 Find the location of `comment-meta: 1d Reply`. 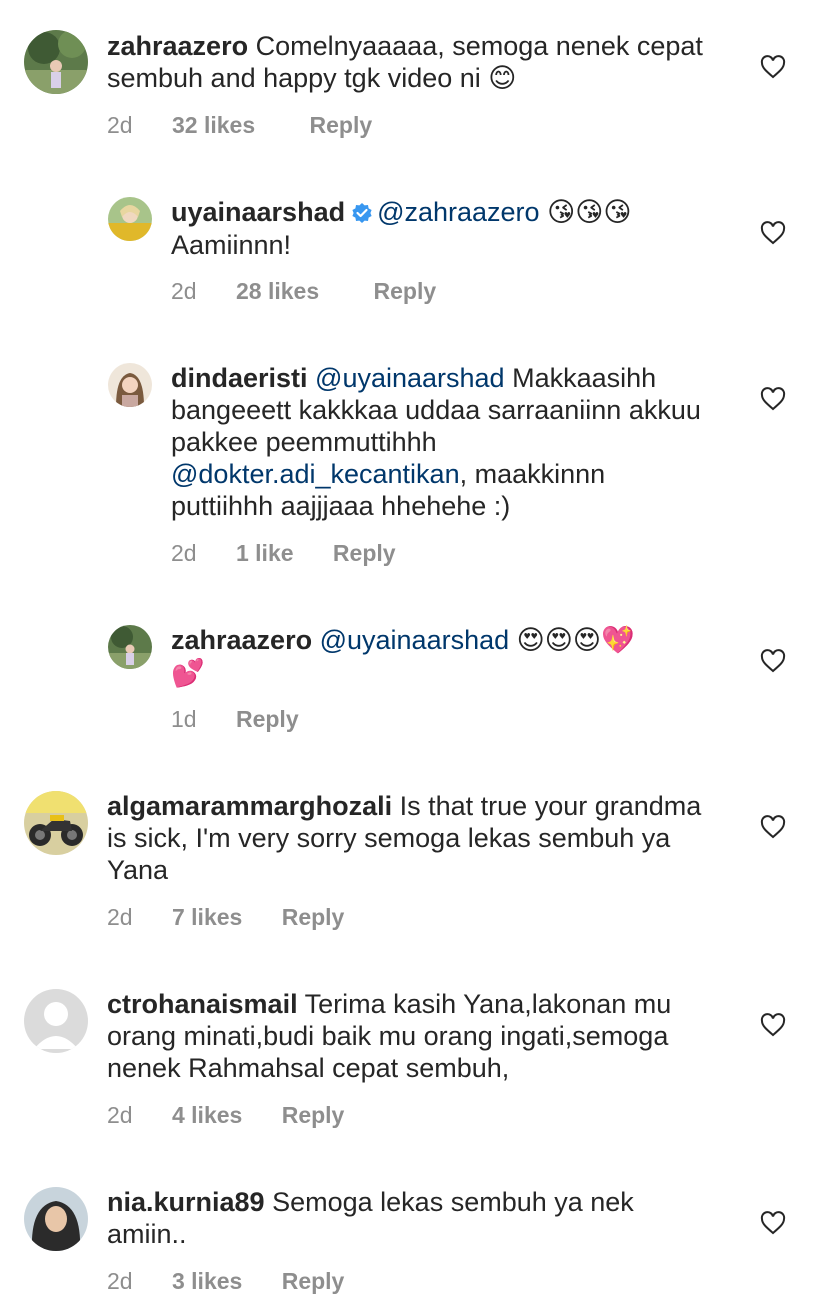

comment-meta: 1d Reply is located at coordinates (235, 719).